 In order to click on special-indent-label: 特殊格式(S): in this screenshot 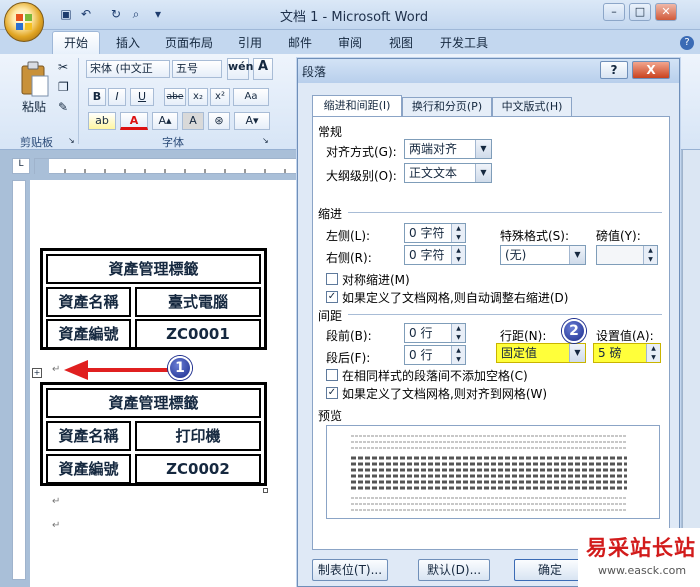, I will do `click(535, 236)`.